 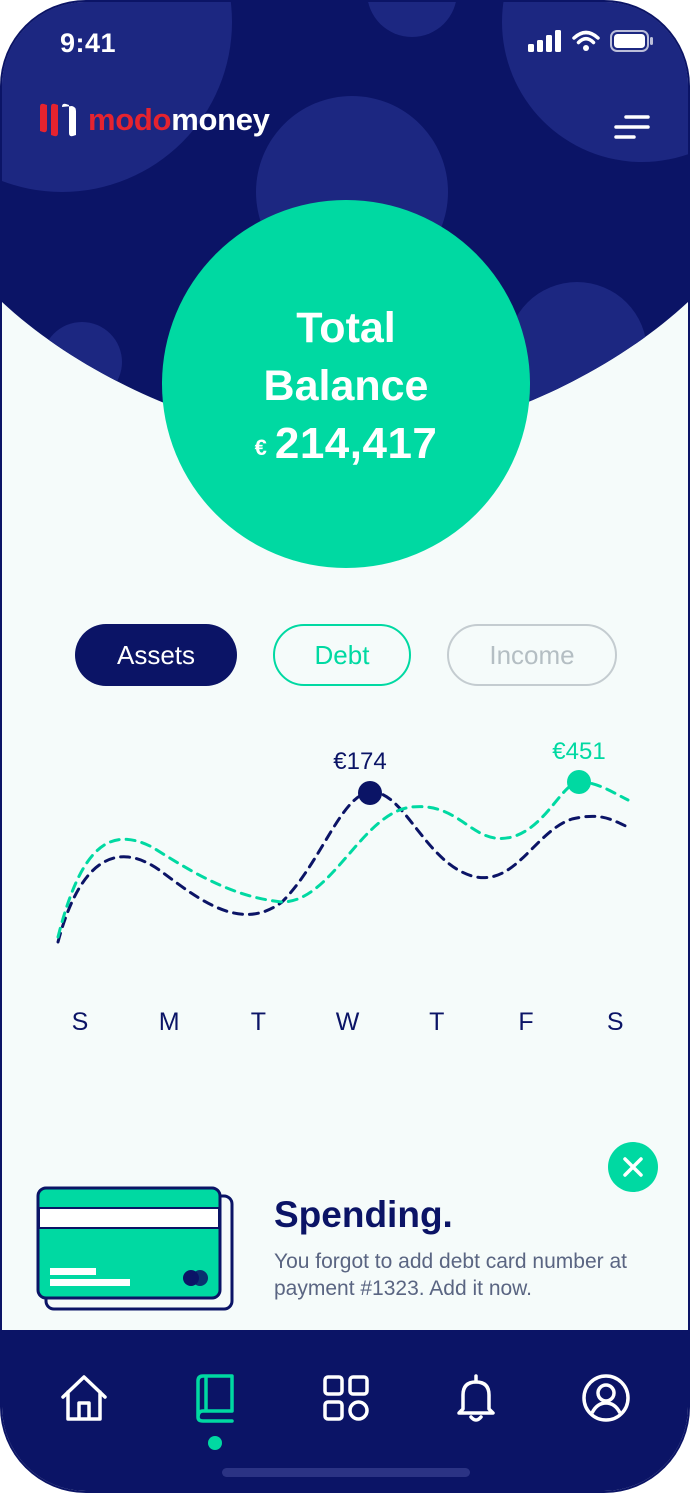 What do you see at coordinates (346, 357) in the screenshot?
I see `balance-title: Total Balance` at bounding box center [346, 357].